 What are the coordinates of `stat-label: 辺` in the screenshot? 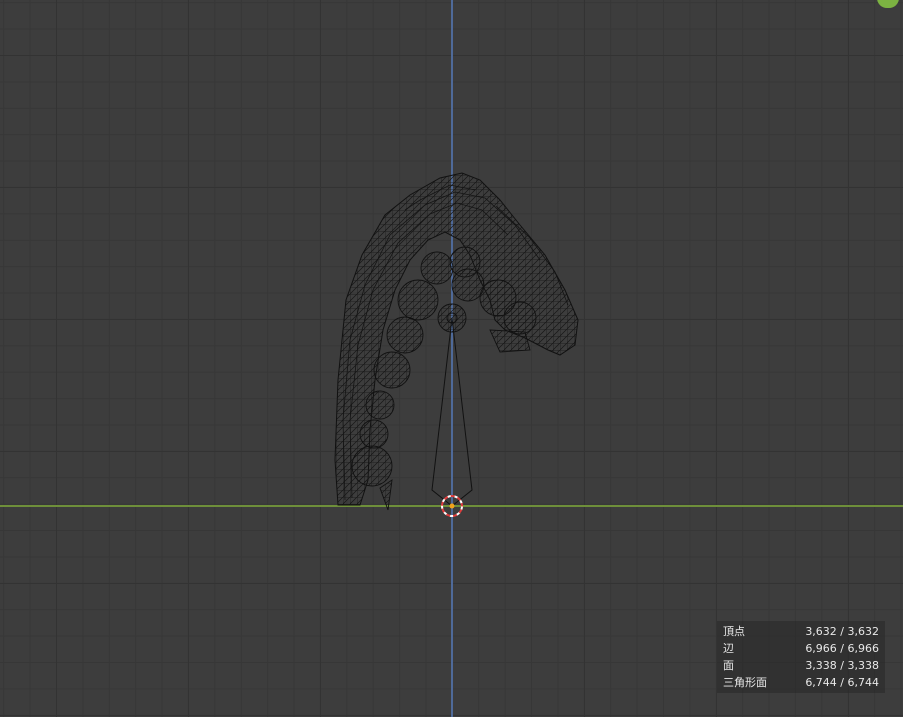 It's located at (728, 648).